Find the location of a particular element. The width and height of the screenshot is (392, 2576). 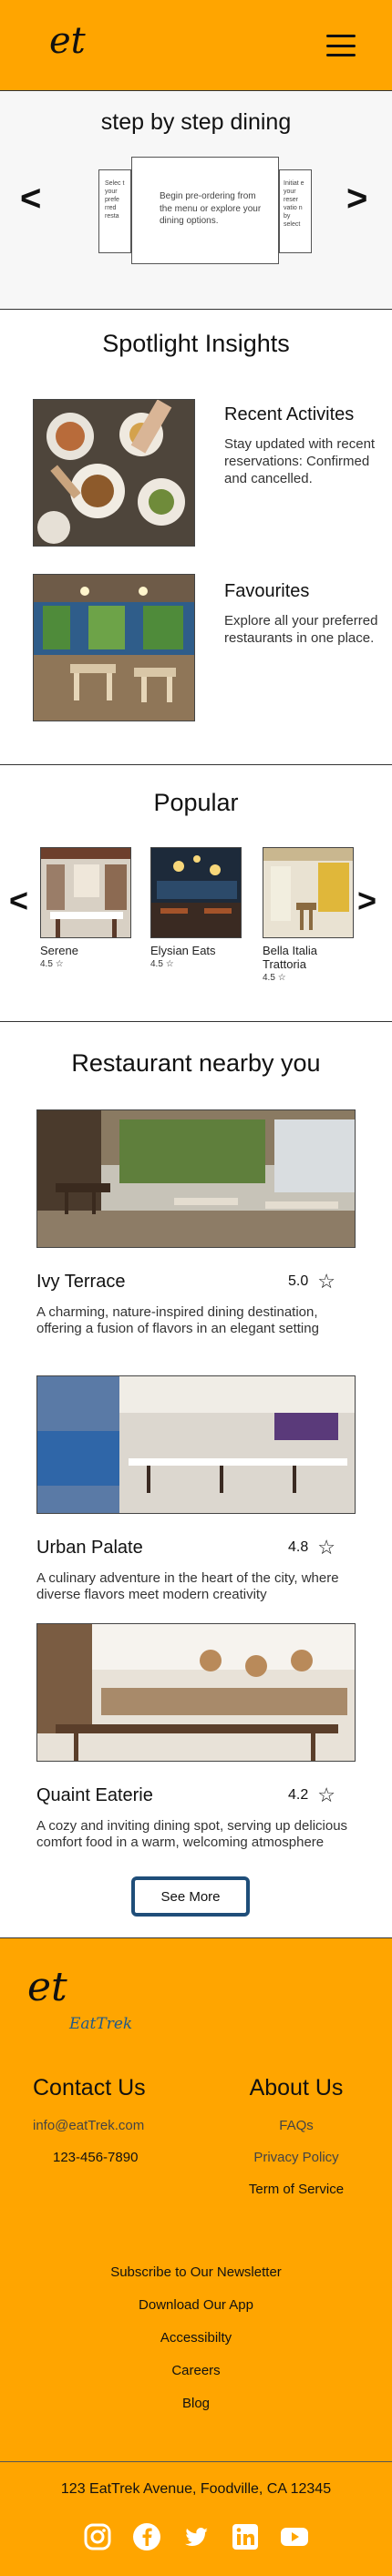

privacy-policy-link: Privacy Policy is located at coordinates (296, 2157).